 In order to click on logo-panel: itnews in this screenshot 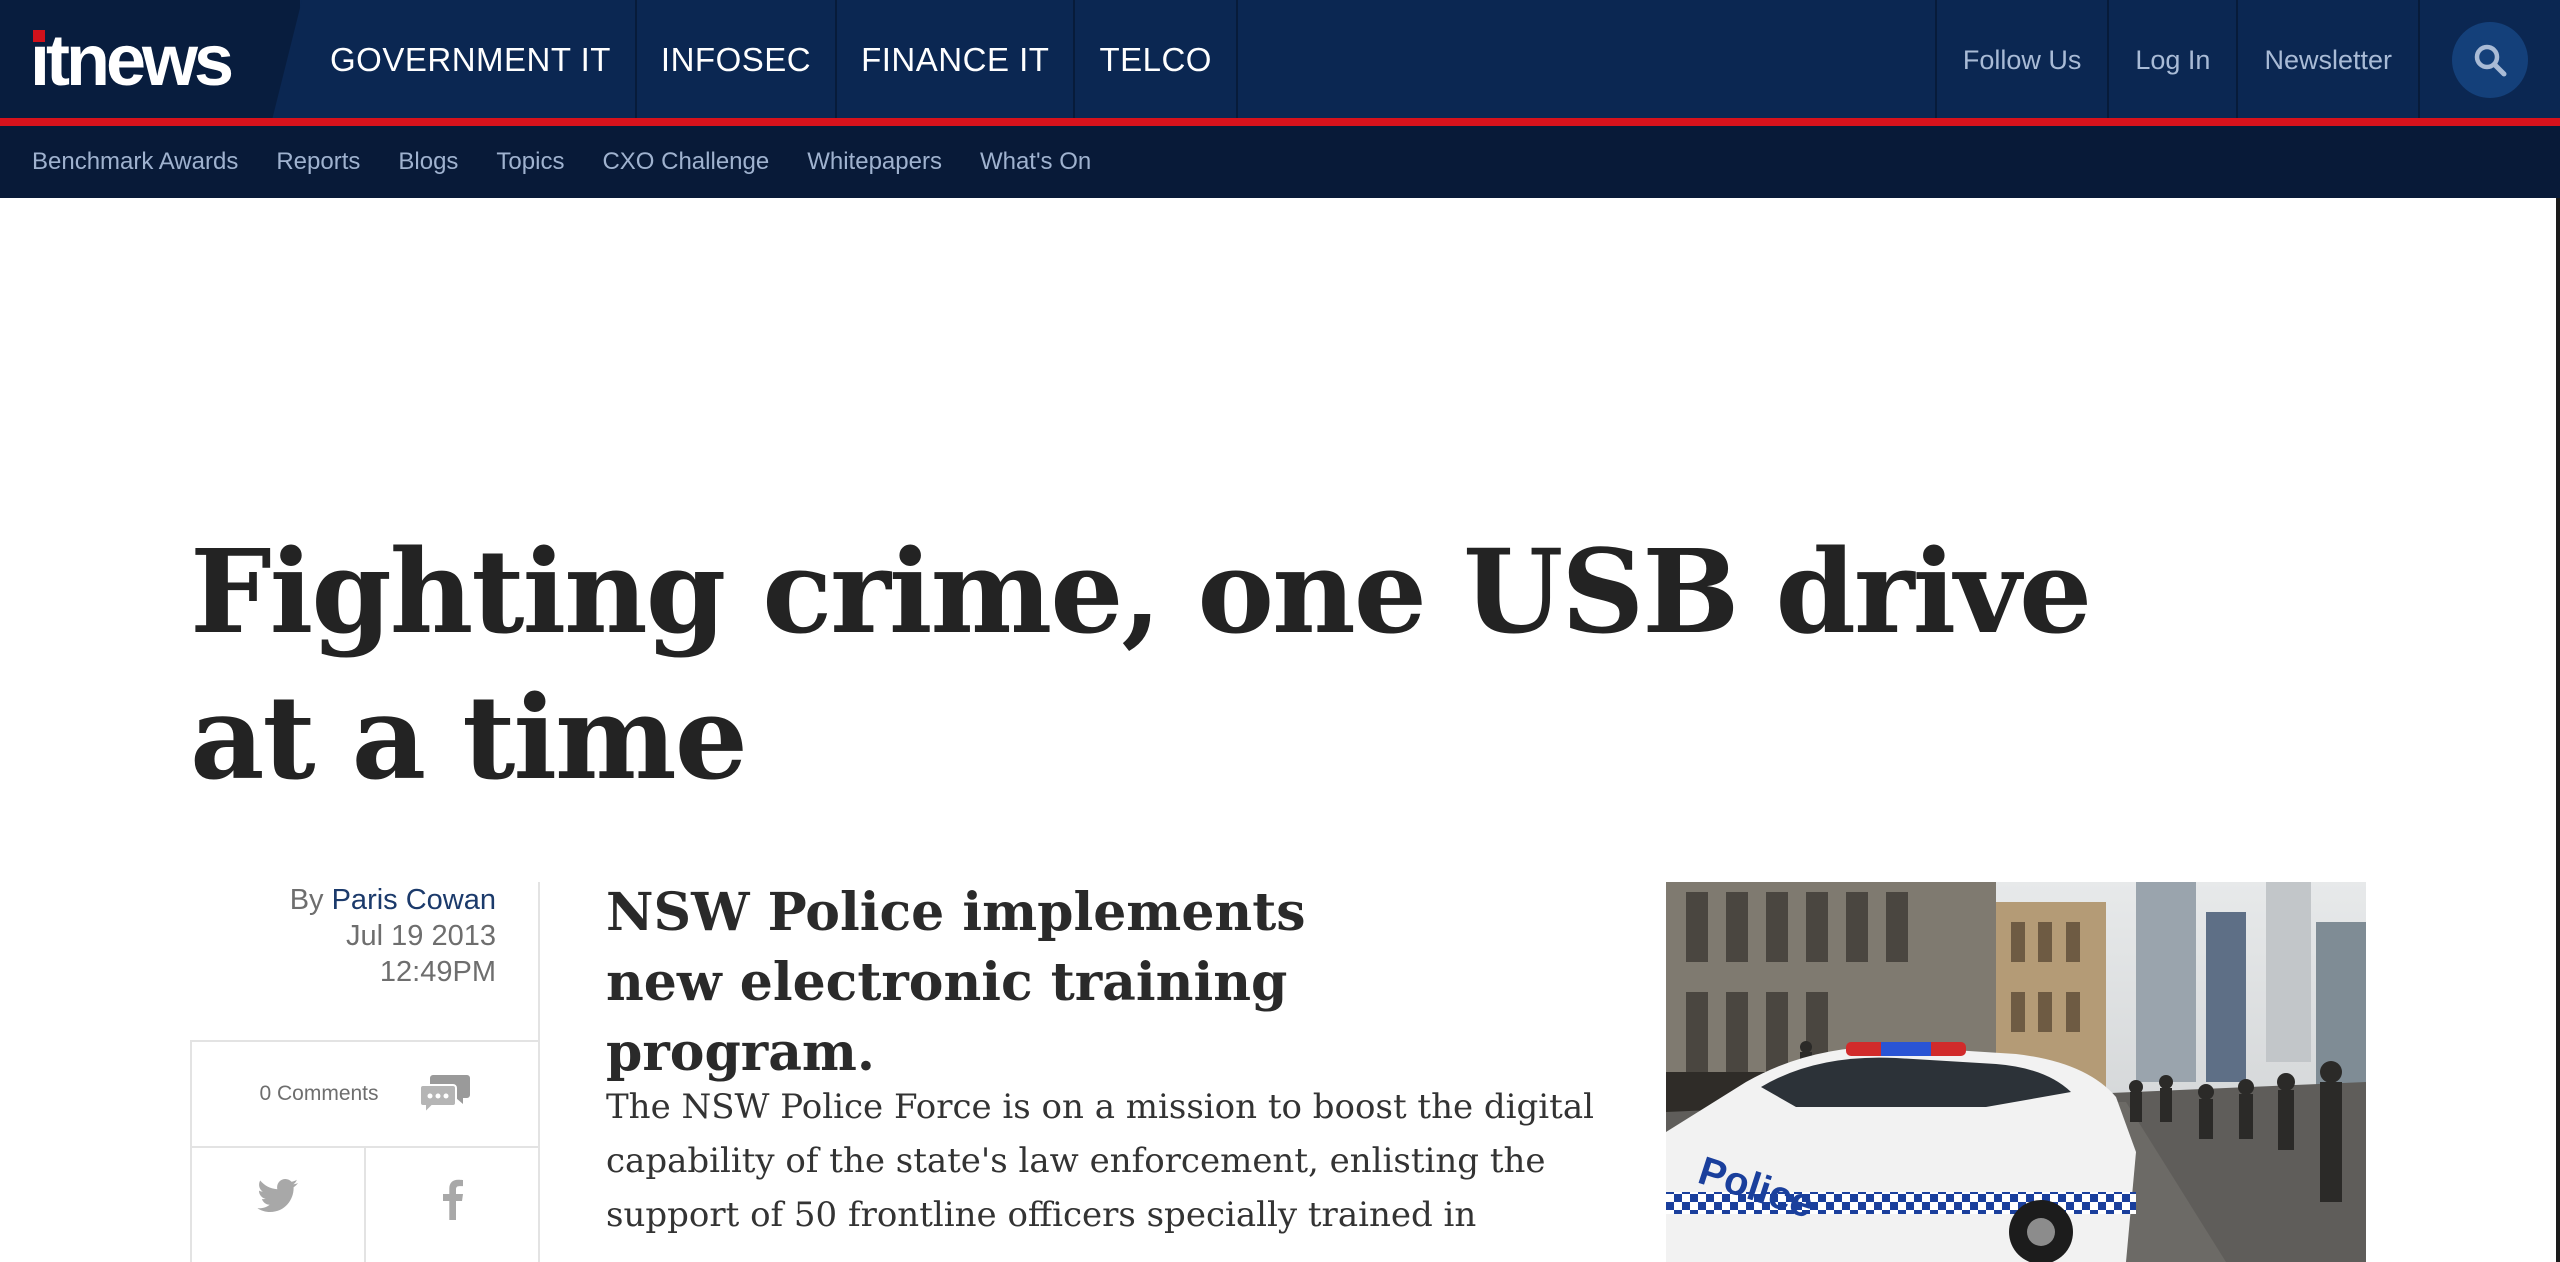, I will do `click(151, 60)`.